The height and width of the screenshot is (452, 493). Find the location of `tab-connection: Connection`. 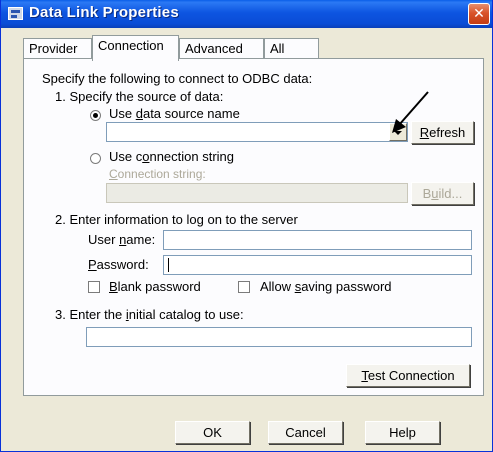

tab-connection: Connection is located at coordinates (135, 48).